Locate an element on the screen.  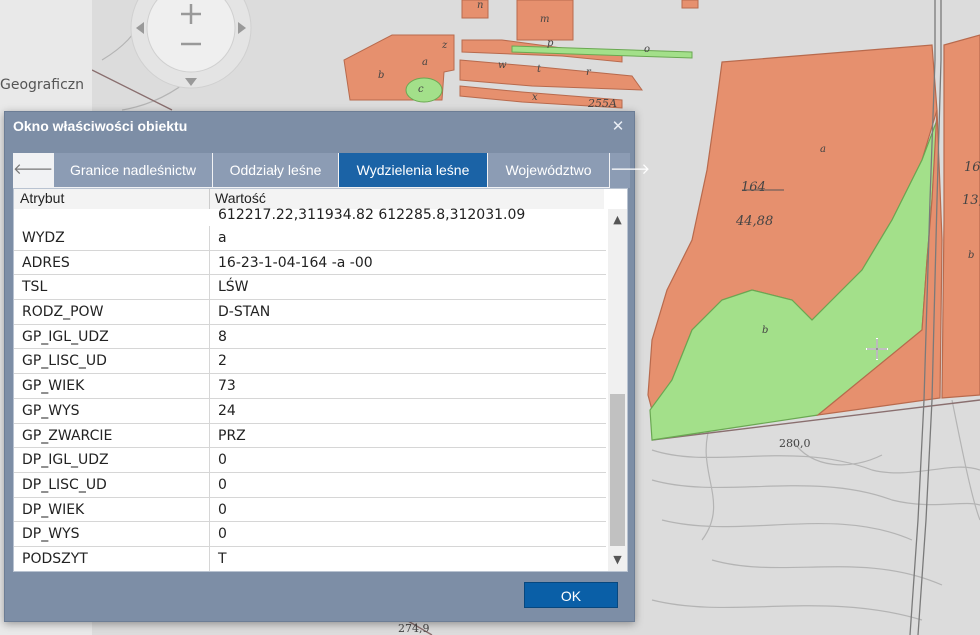
attribute-name: ADRES is located at coordinates (46, 262).